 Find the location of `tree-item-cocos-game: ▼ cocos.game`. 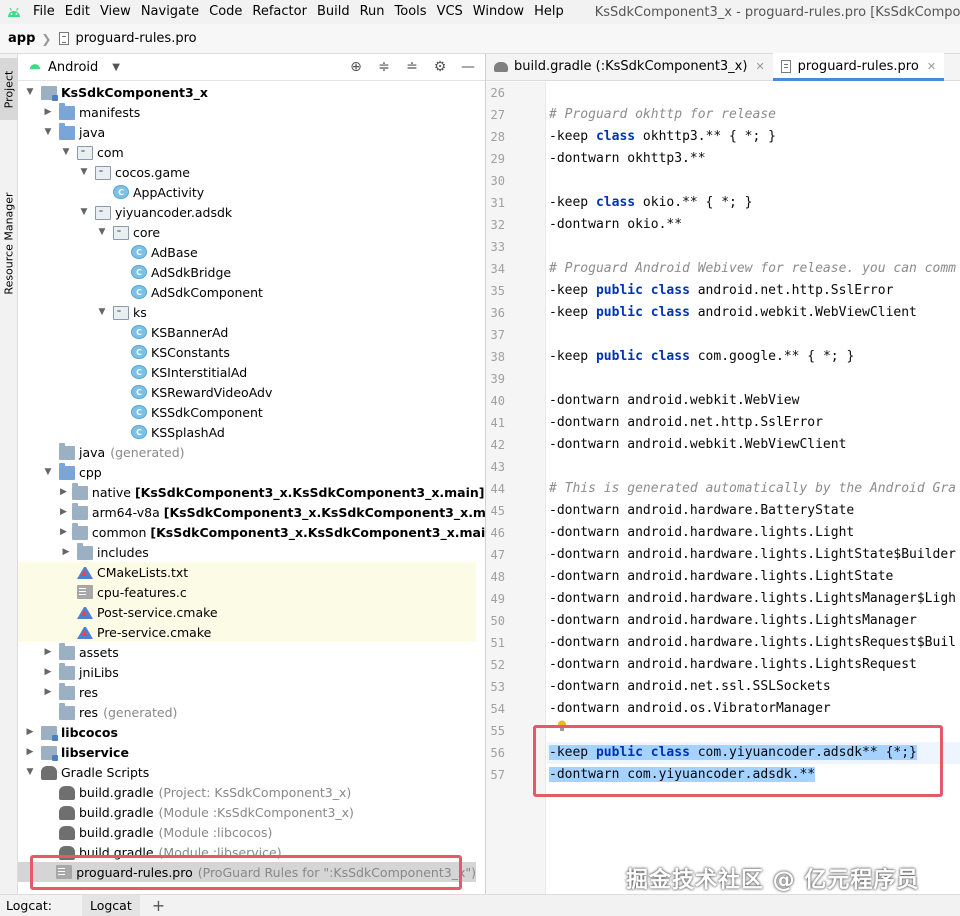

tree-item-cocos-game: ▼ cocos.game is located at coordinates (247, 172).